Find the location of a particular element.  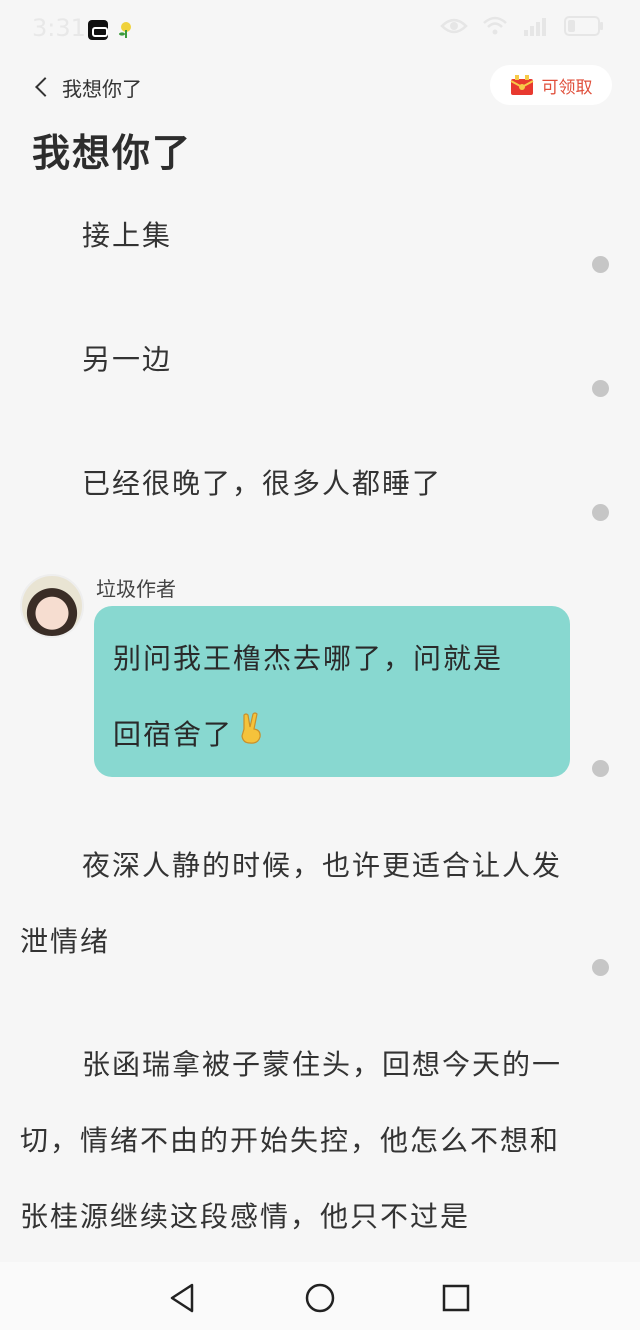

chevron-left-icon is located at coordinates (45, 87).